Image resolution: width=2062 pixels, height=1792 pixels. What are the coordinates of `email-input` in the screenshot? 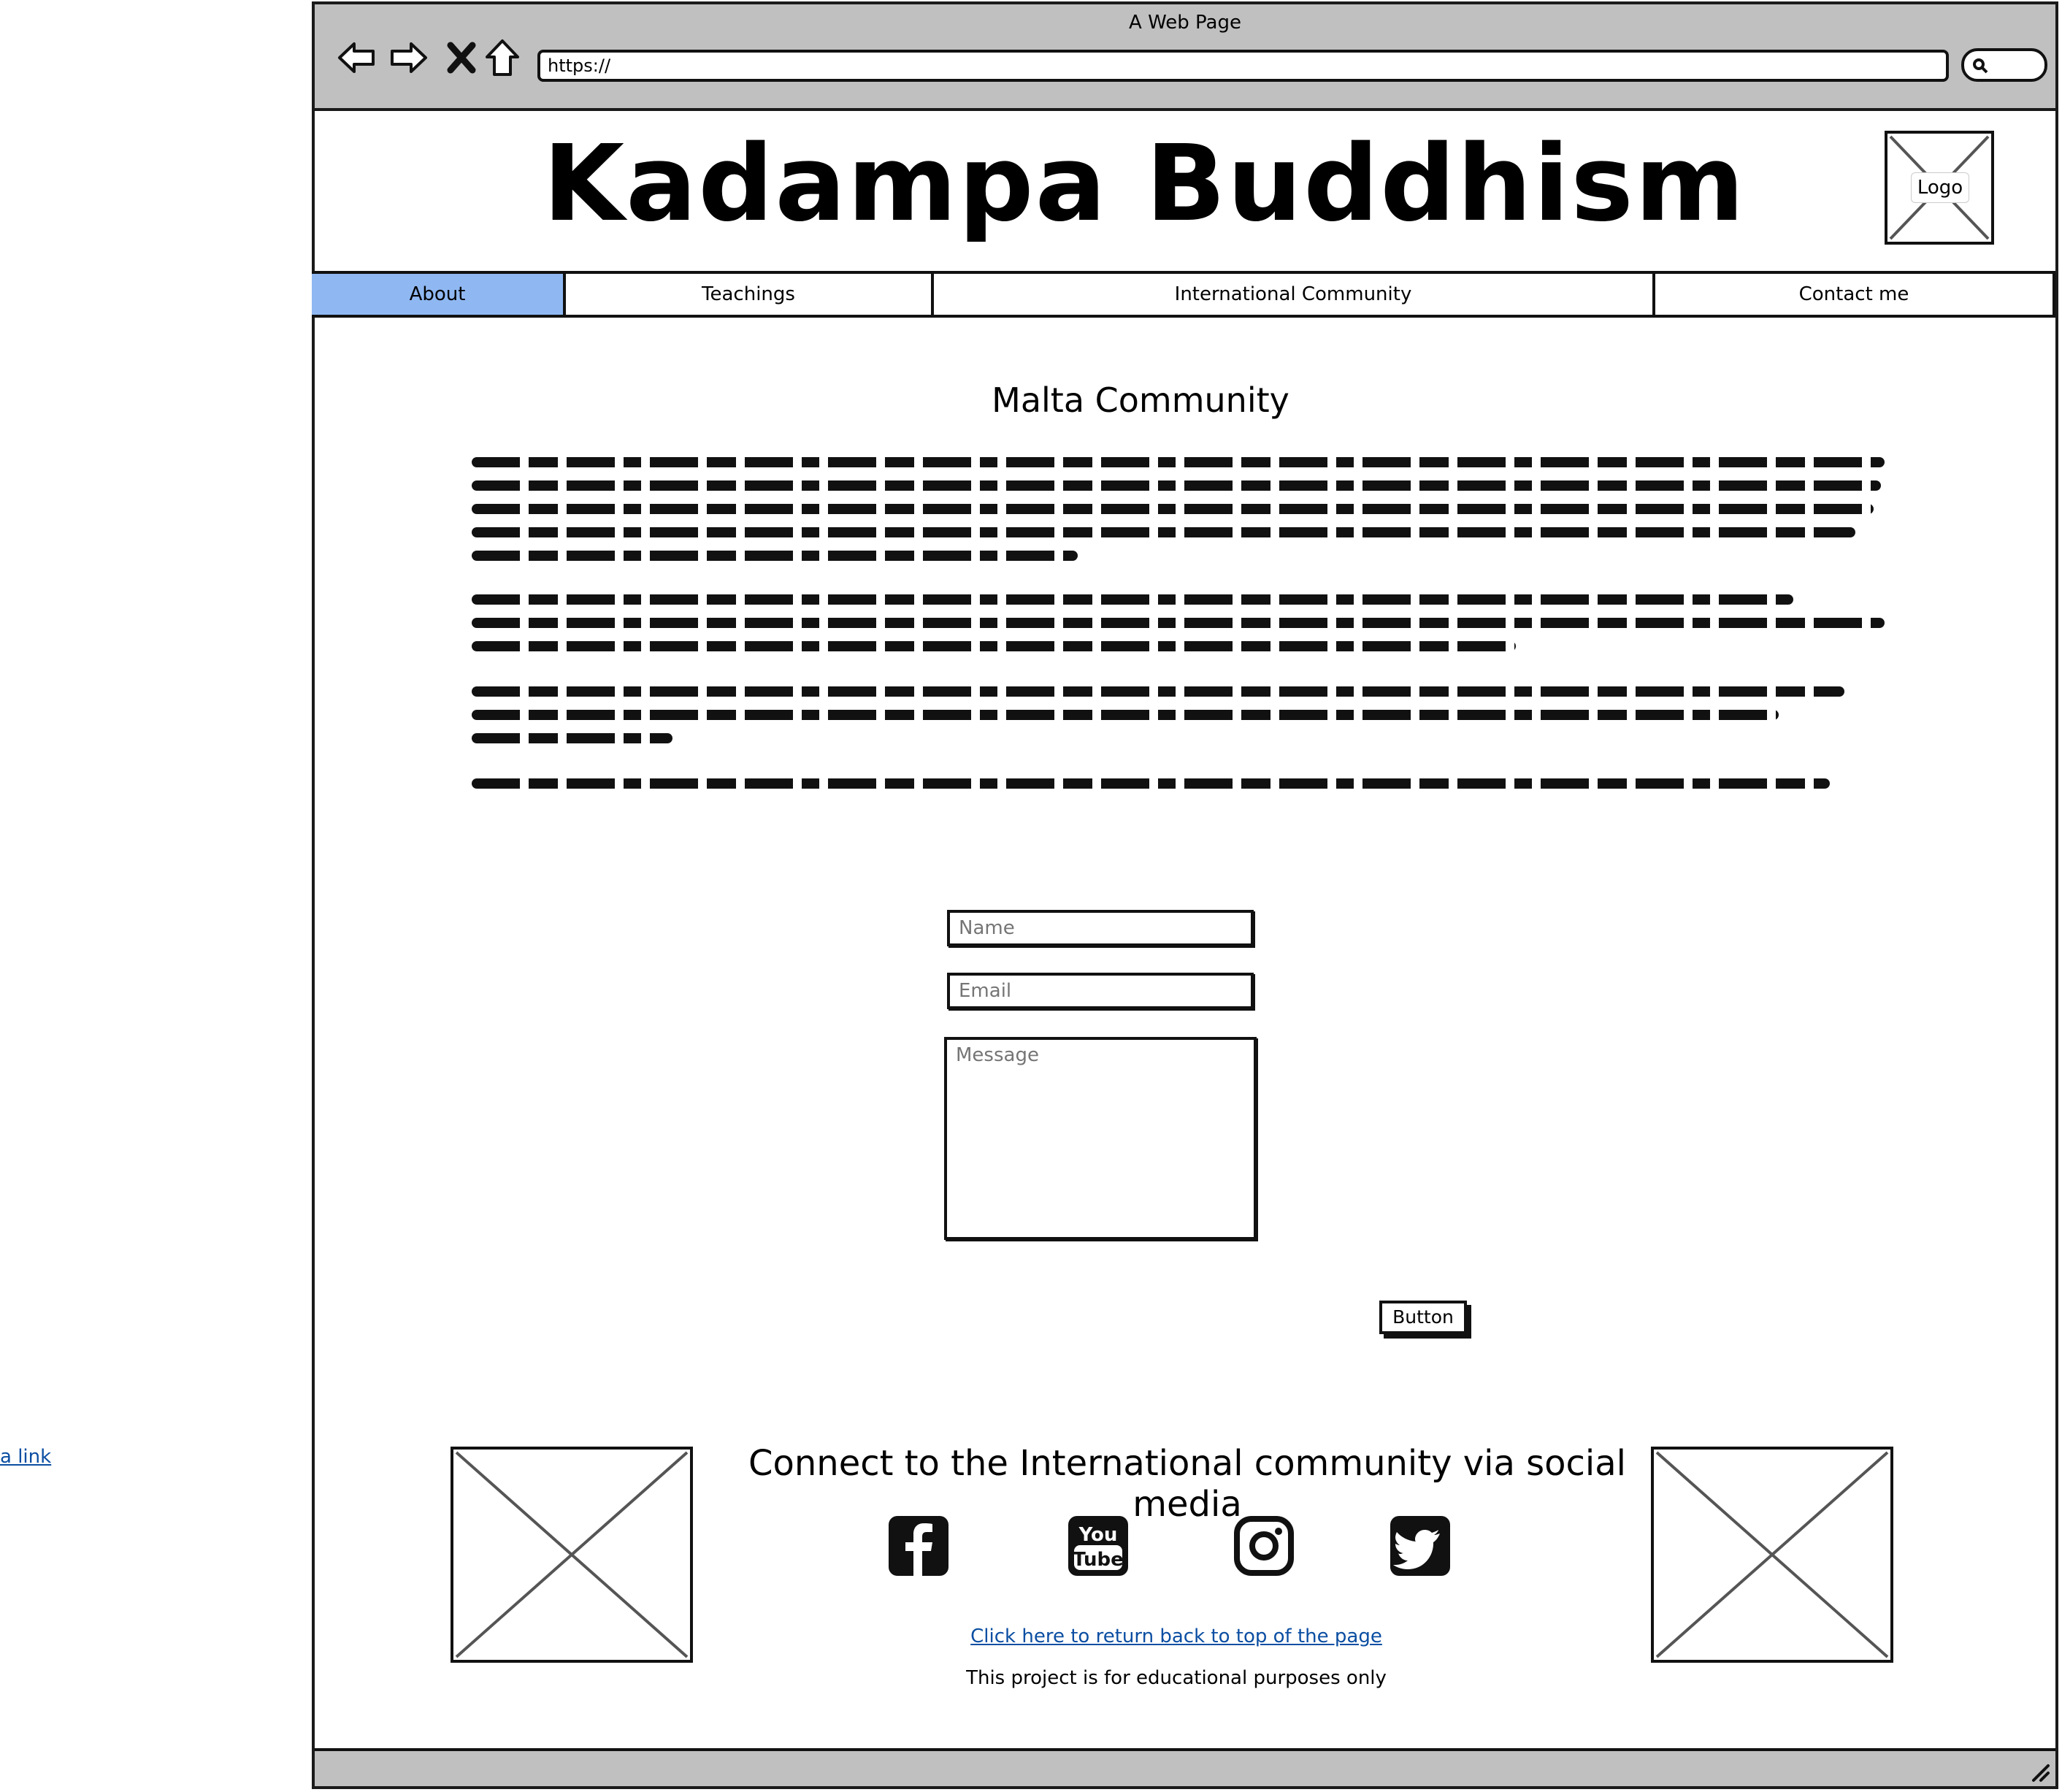 It's located at (1100, 991).